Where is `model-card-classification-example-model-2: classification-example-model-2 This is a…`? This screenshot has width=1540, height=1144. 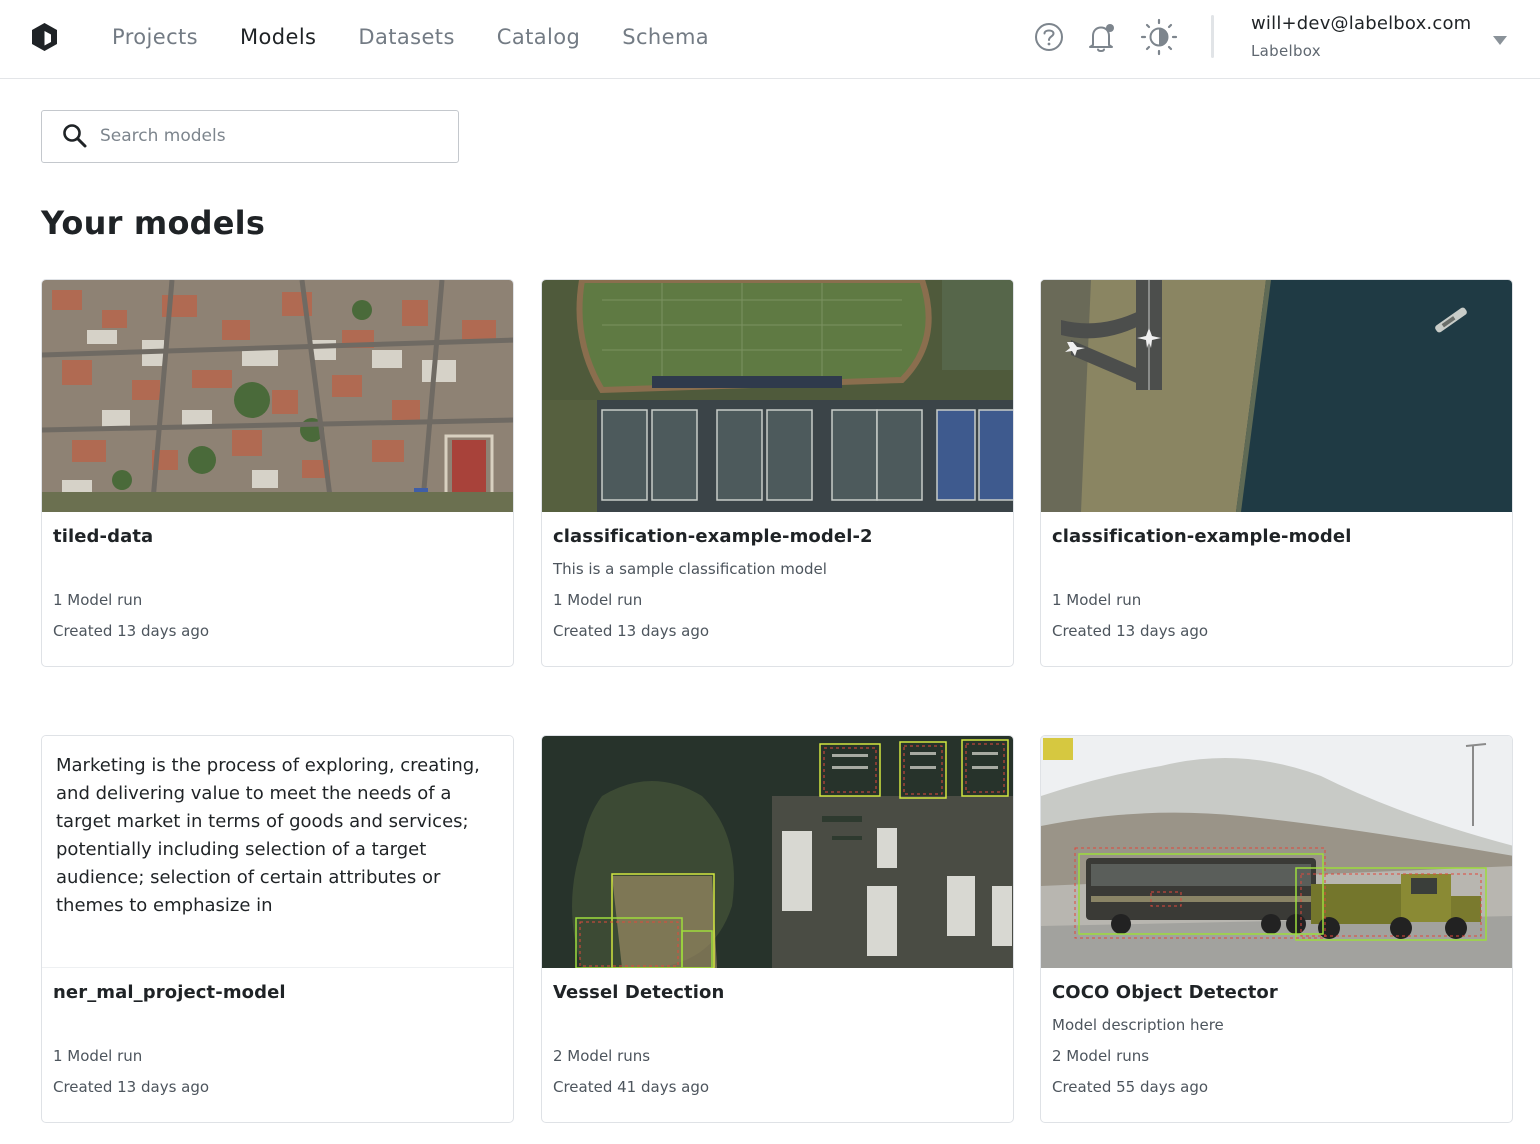 model-card-classification-example-model-2: classification-example-model-2 This is a… is located at coordinates (777, 473).